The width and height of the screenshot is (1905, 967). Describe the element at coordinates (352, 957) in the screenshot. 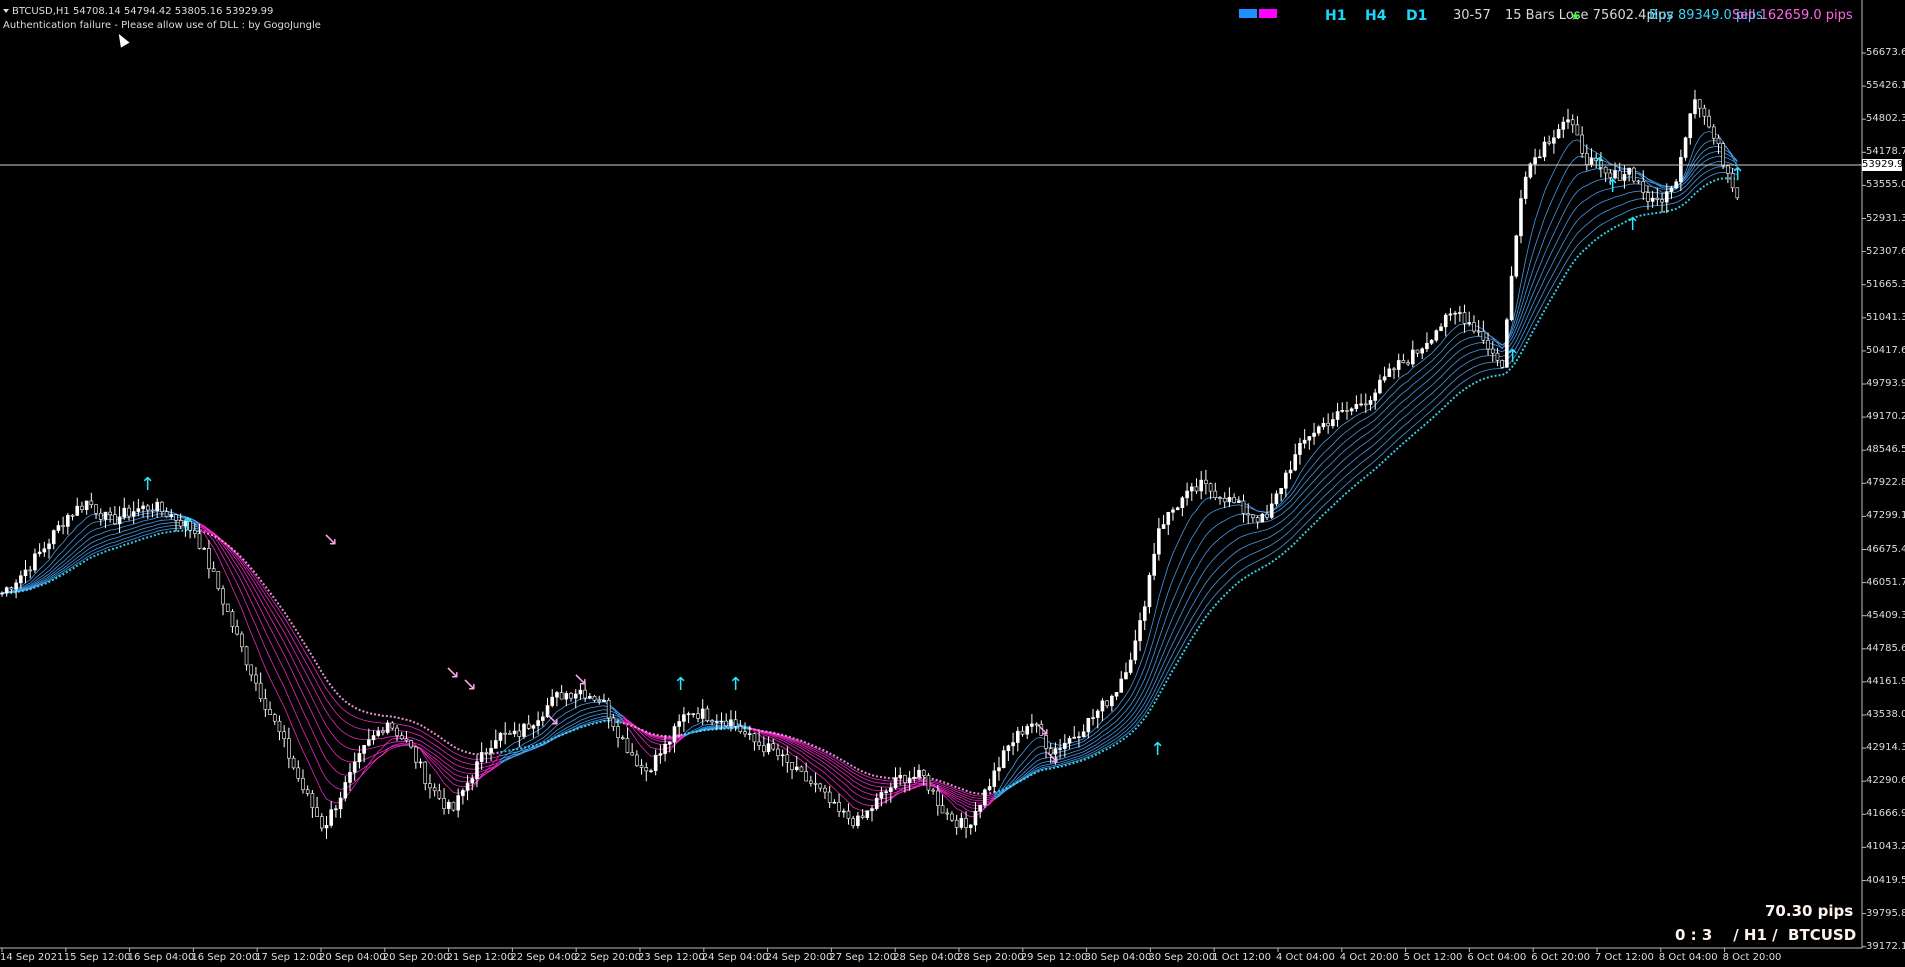

I see `time-axis-label: 20 Sep 04:00` at that location.